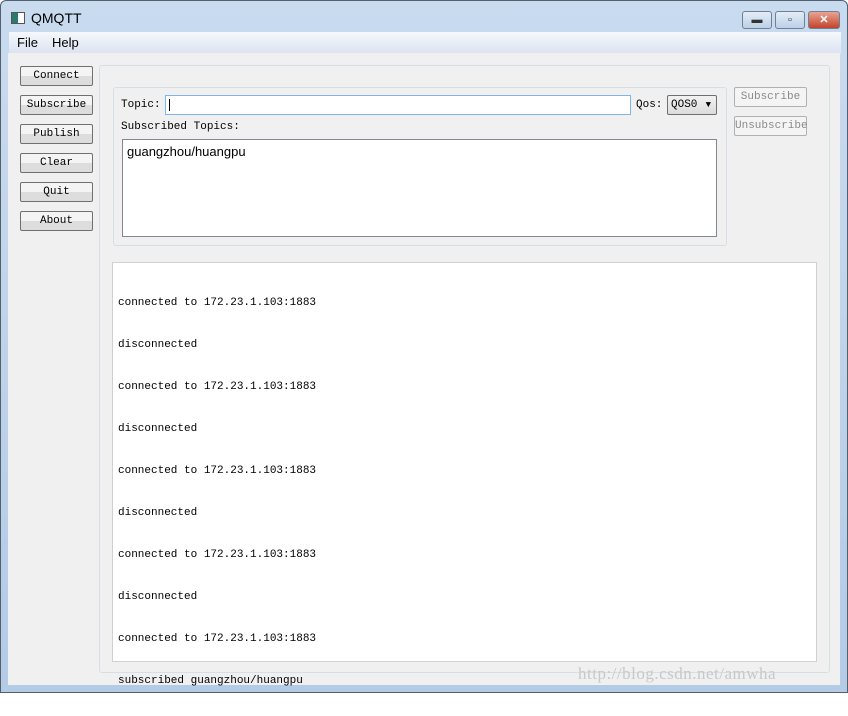 This screenshot has width=848, height=716. Describe the element at coordinates (56, 76) in the screenshot. I see `connect-button: Connect` at that location.